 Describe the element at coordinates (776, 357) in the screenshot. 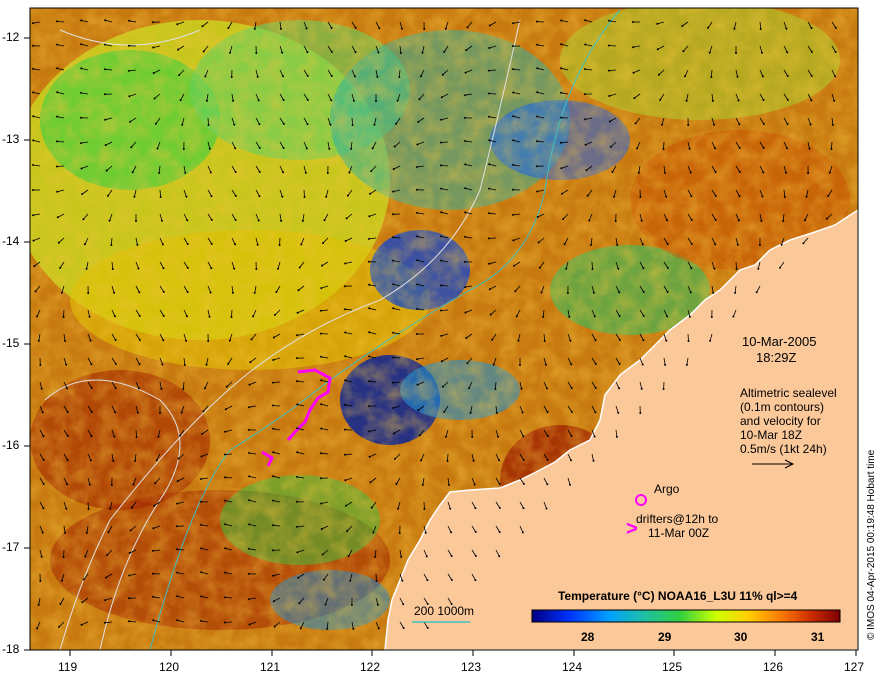

I see `map-time: 18:29Z` at that location.